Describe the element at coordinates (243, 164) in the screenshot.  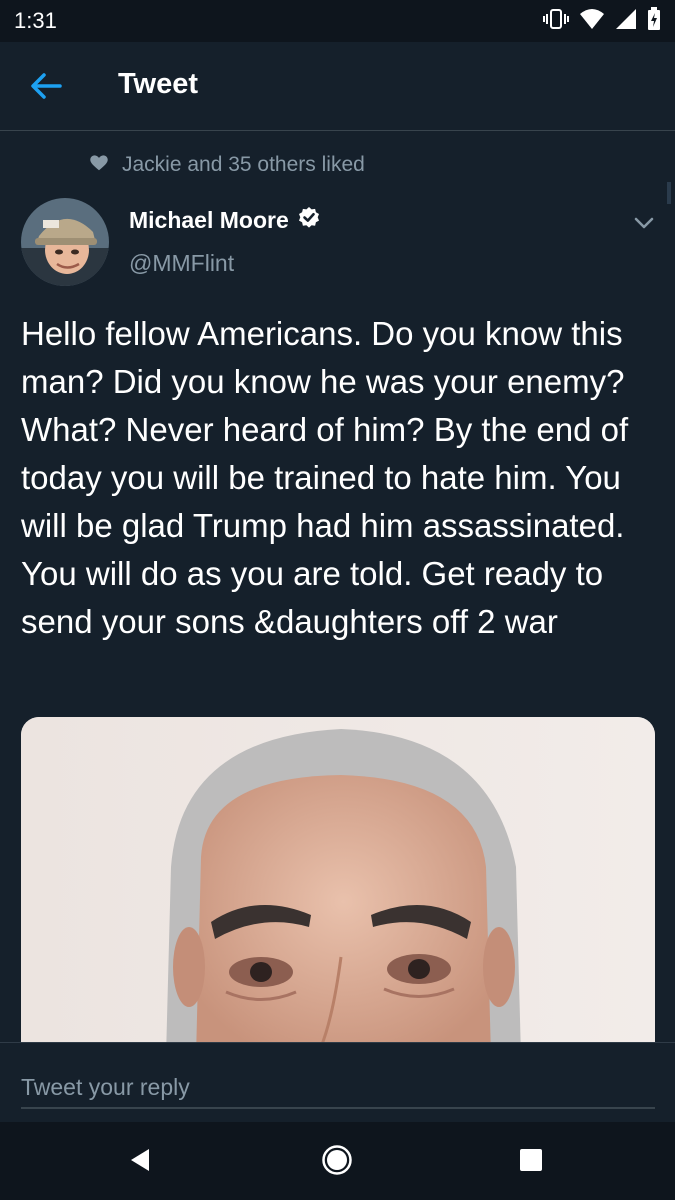
I see `social-context-text: Jackie and 35 others liked` at that location.